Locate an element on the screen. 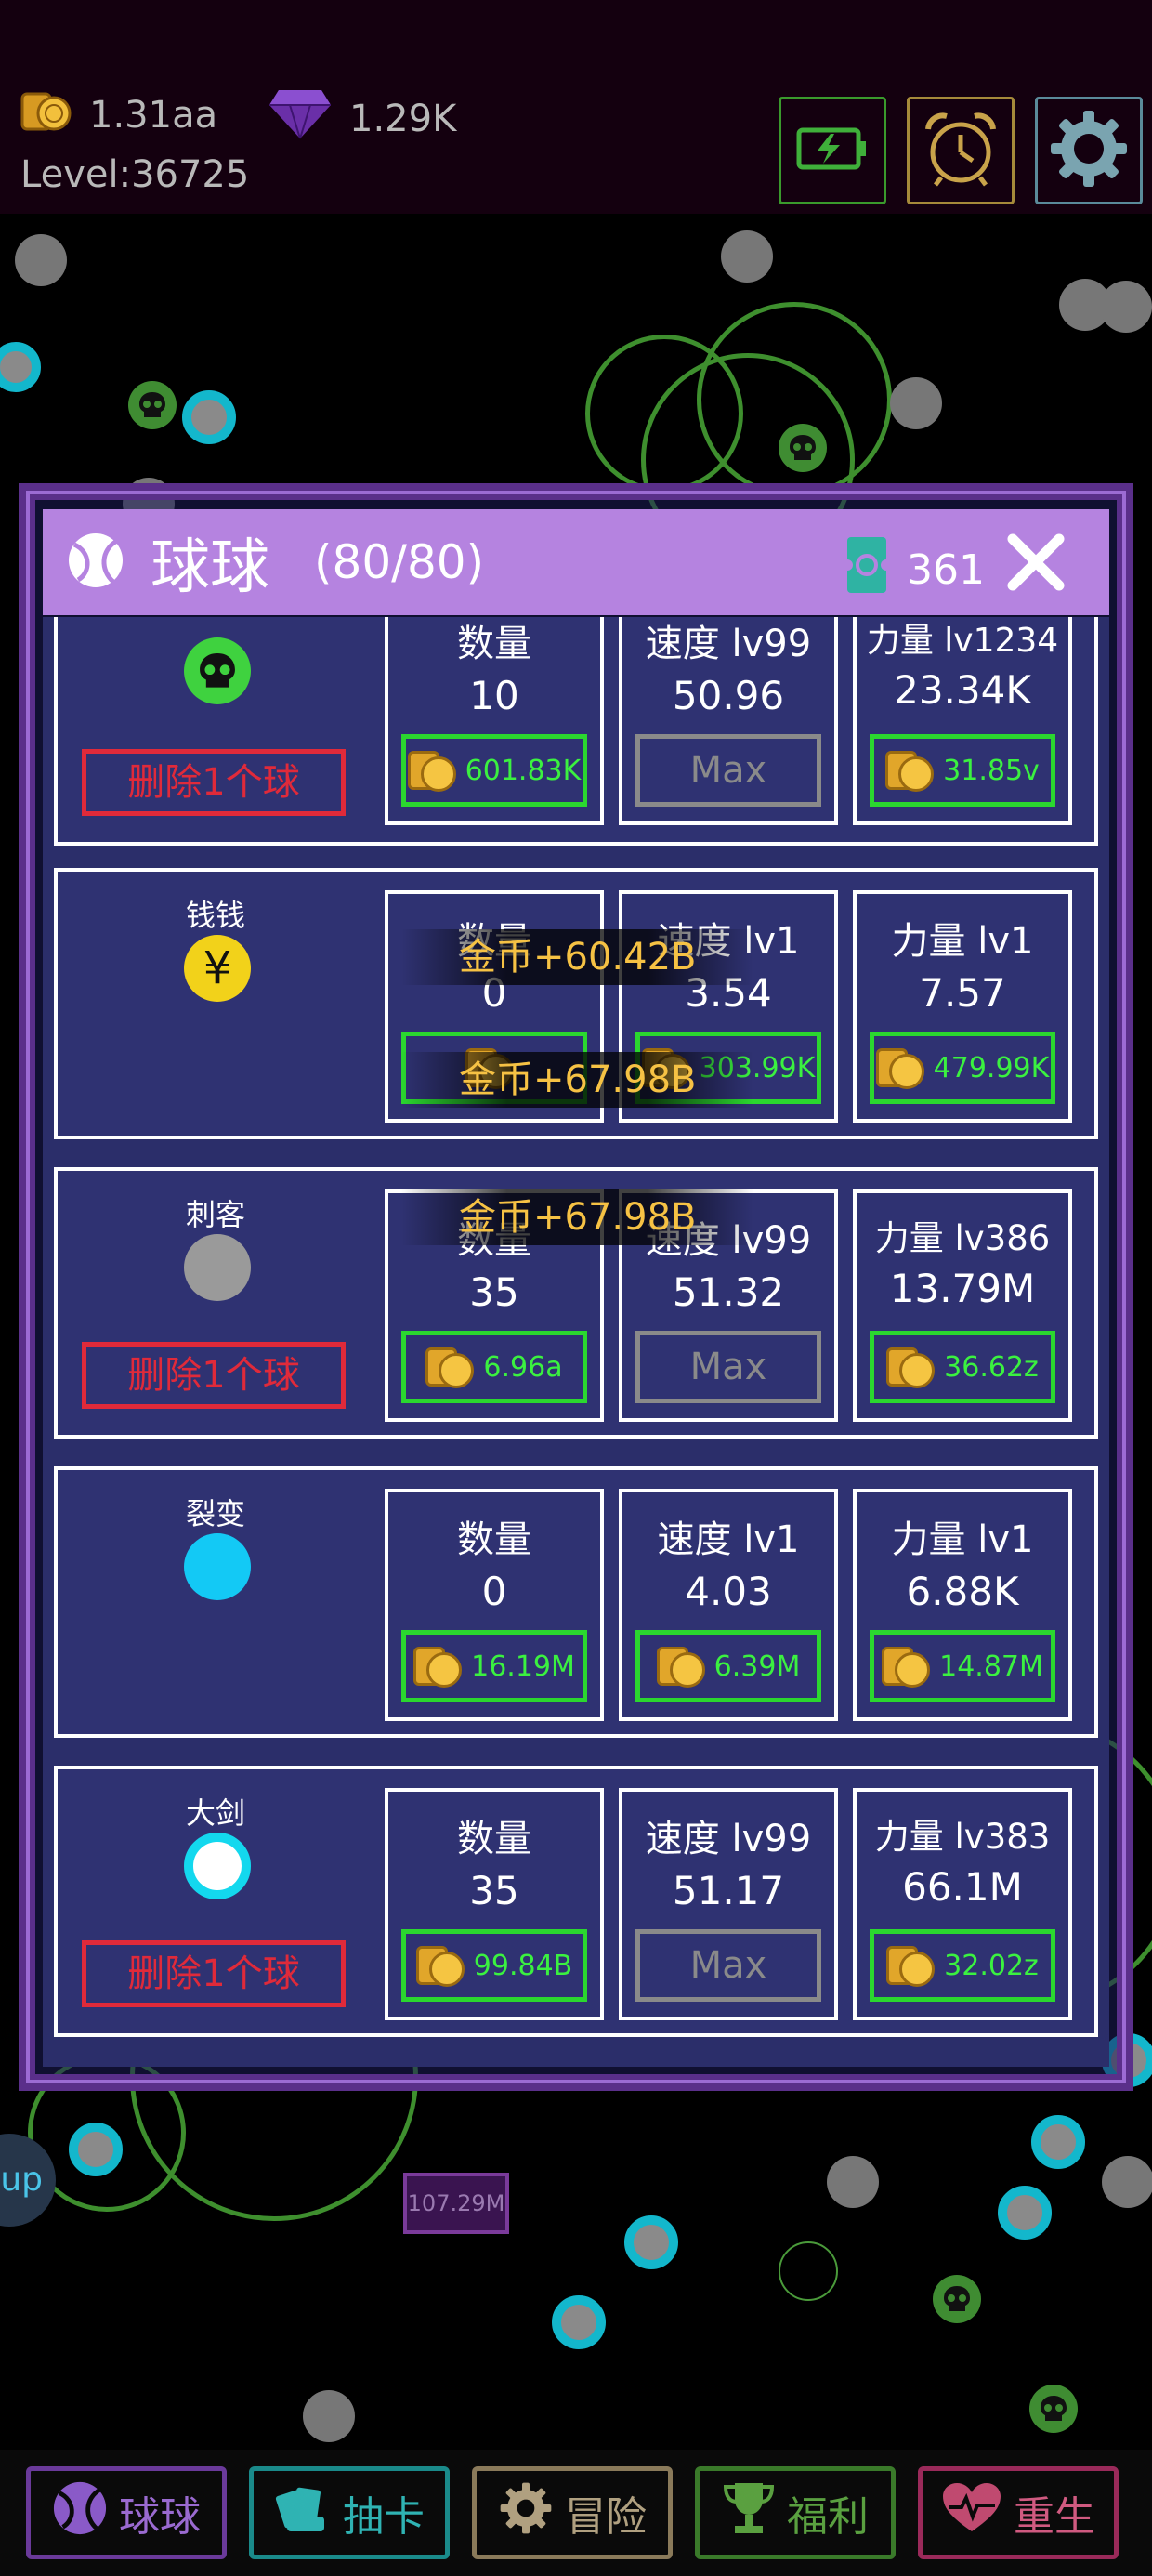 This screenshot has width=1152, height=2576. cost-label: 16.19M is located at coordinates (523, 1666).